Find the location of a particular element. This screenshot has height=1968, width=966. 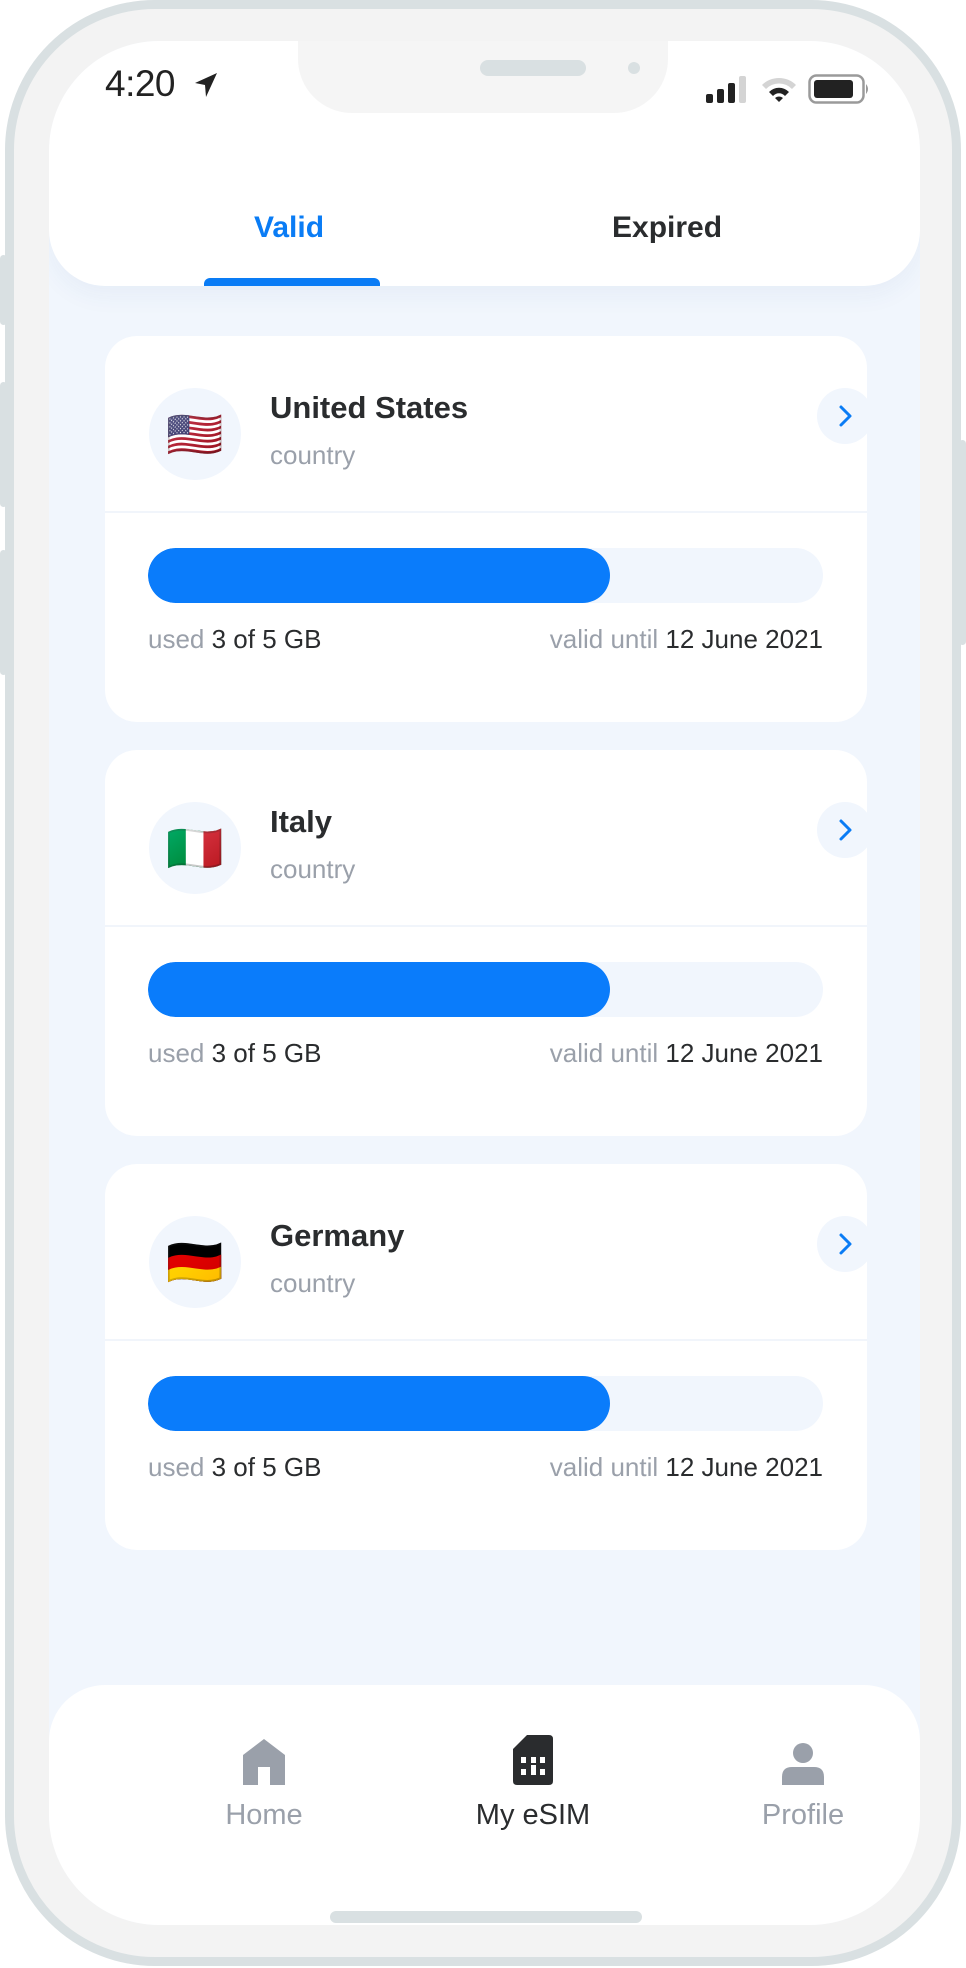

volume-down-button is located at coordinates (3, 612).